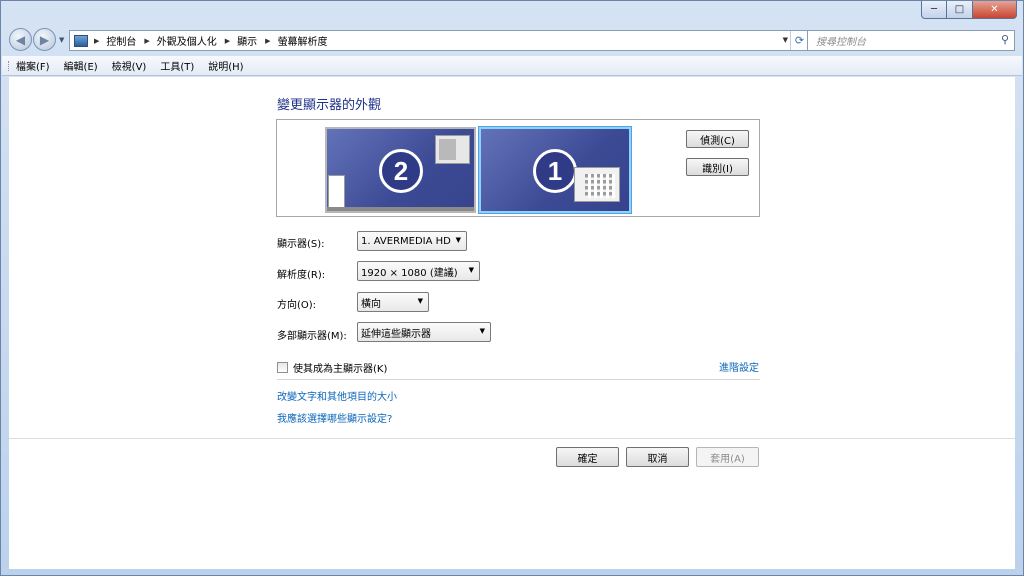  Describe the element at coordinates (297, 305) in the screenshot. I see `orientation-label: 方向(O):` at that location.